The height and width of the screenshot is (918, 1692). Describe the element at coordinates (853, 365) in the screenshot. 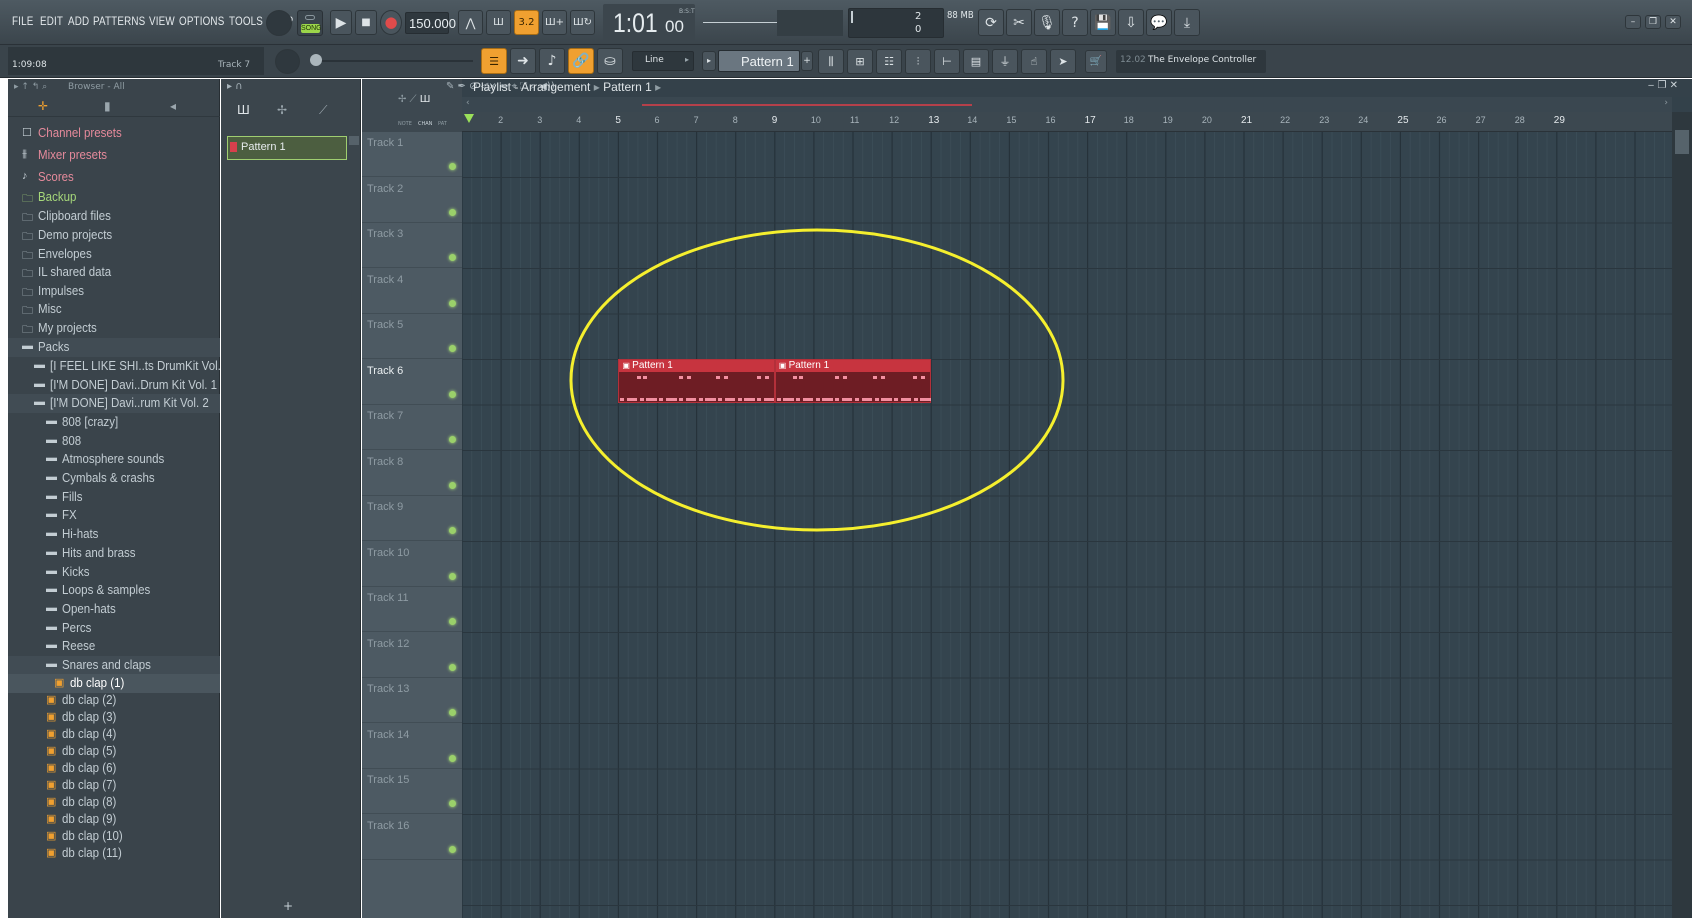

I see `clip-header: ▣ Pattern 1` at that location.